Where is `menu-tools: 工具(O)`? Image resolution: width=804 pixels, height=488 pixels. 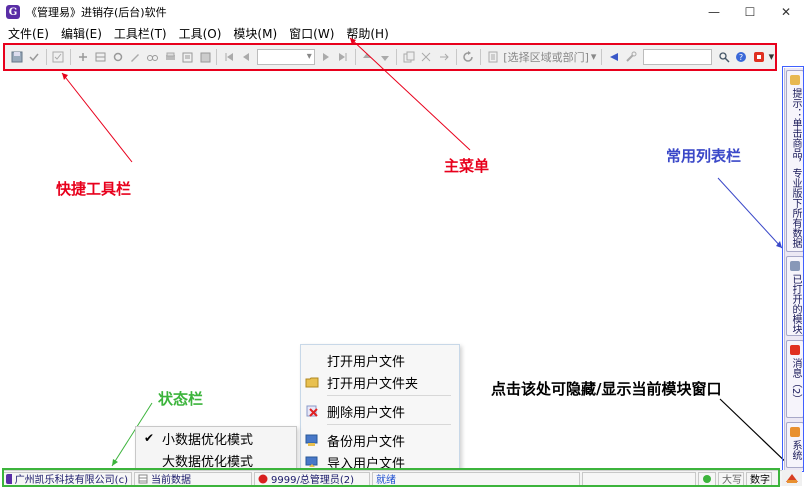
menu-tools: 工具(O) is located at coordinates (200, 34).